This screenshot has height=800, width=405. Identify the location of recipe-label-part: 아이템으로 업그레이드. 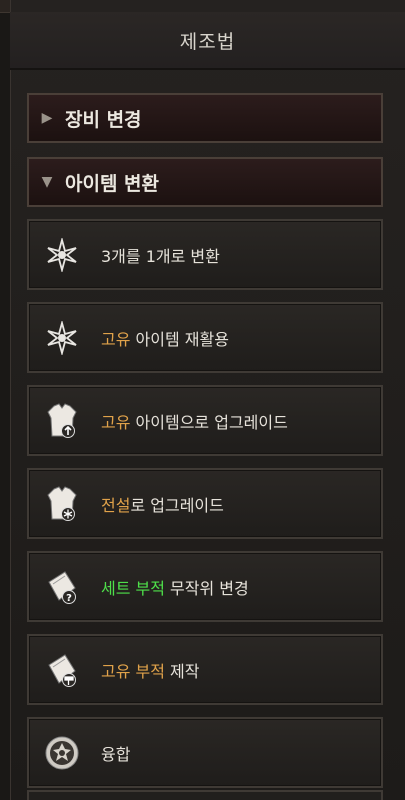
(209, 422).